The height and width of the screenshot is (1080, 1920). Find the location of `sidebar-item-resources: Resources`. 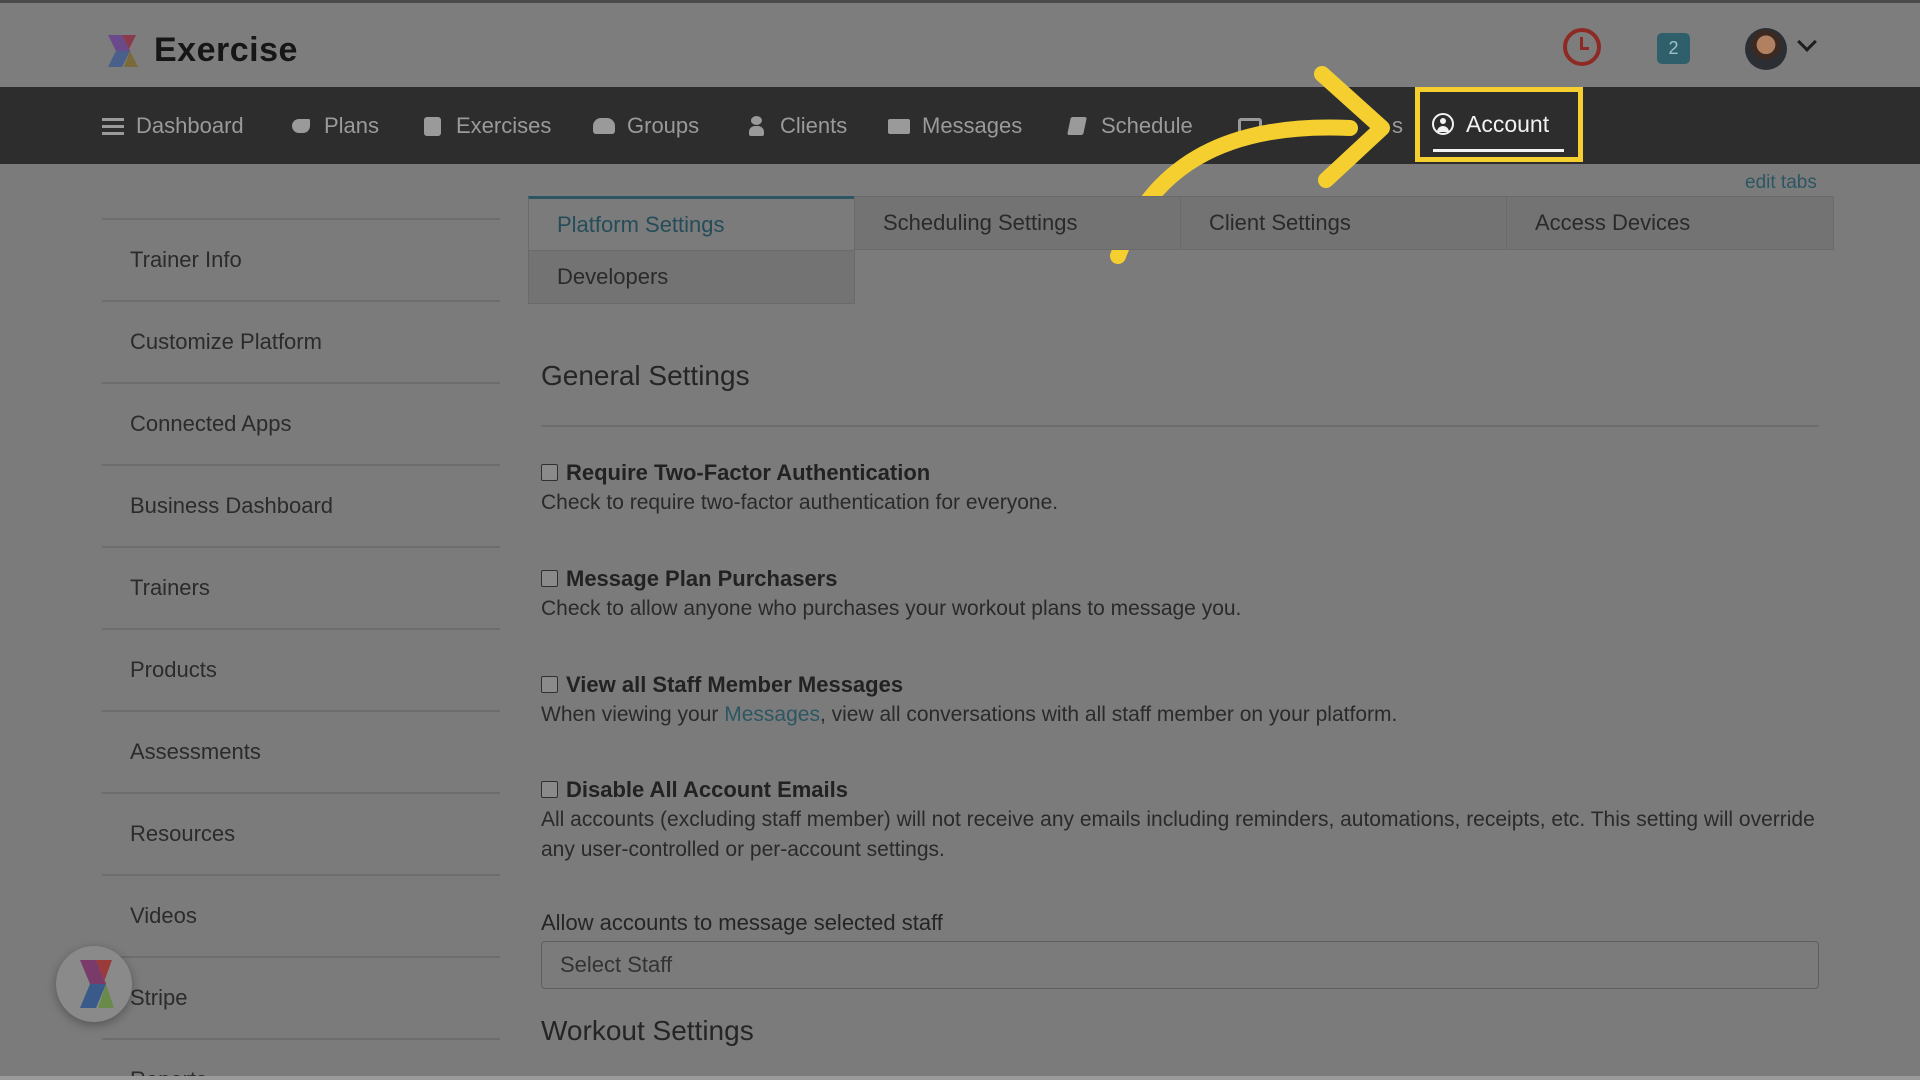

sidebar-item-resources: Resources is located at coordinates (301, 833).